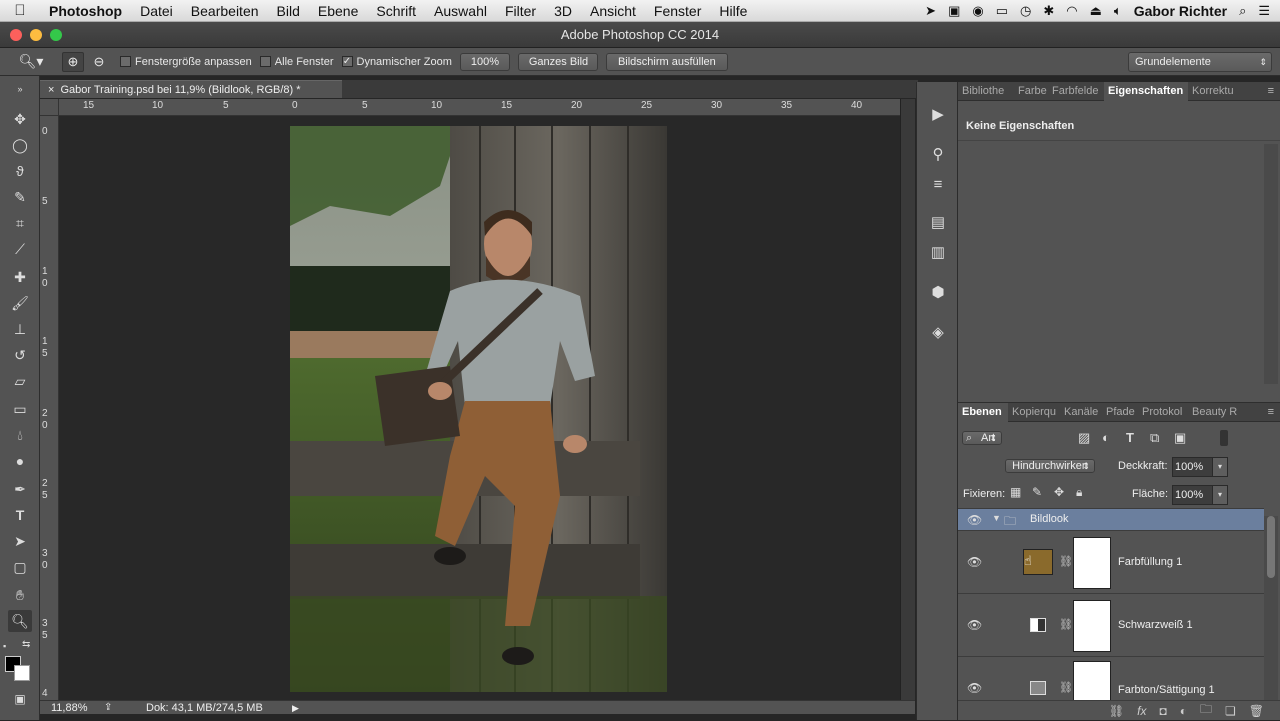 The height and width of the screenshot is (721, 1280). I want to click on tab-farbe: Farbe, so click(1031, 91).